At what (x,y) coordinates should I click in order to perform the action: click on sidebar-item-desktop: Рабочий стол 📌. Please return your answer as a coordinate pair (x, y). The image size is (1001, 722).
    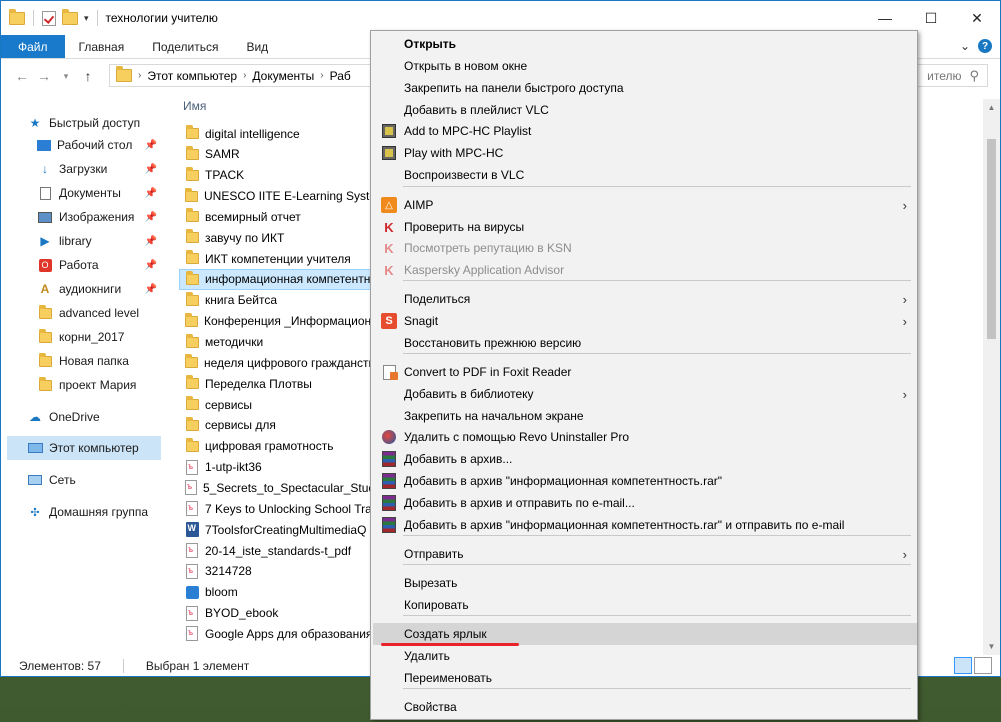
    Looking at the image, I should click on (99, 145).